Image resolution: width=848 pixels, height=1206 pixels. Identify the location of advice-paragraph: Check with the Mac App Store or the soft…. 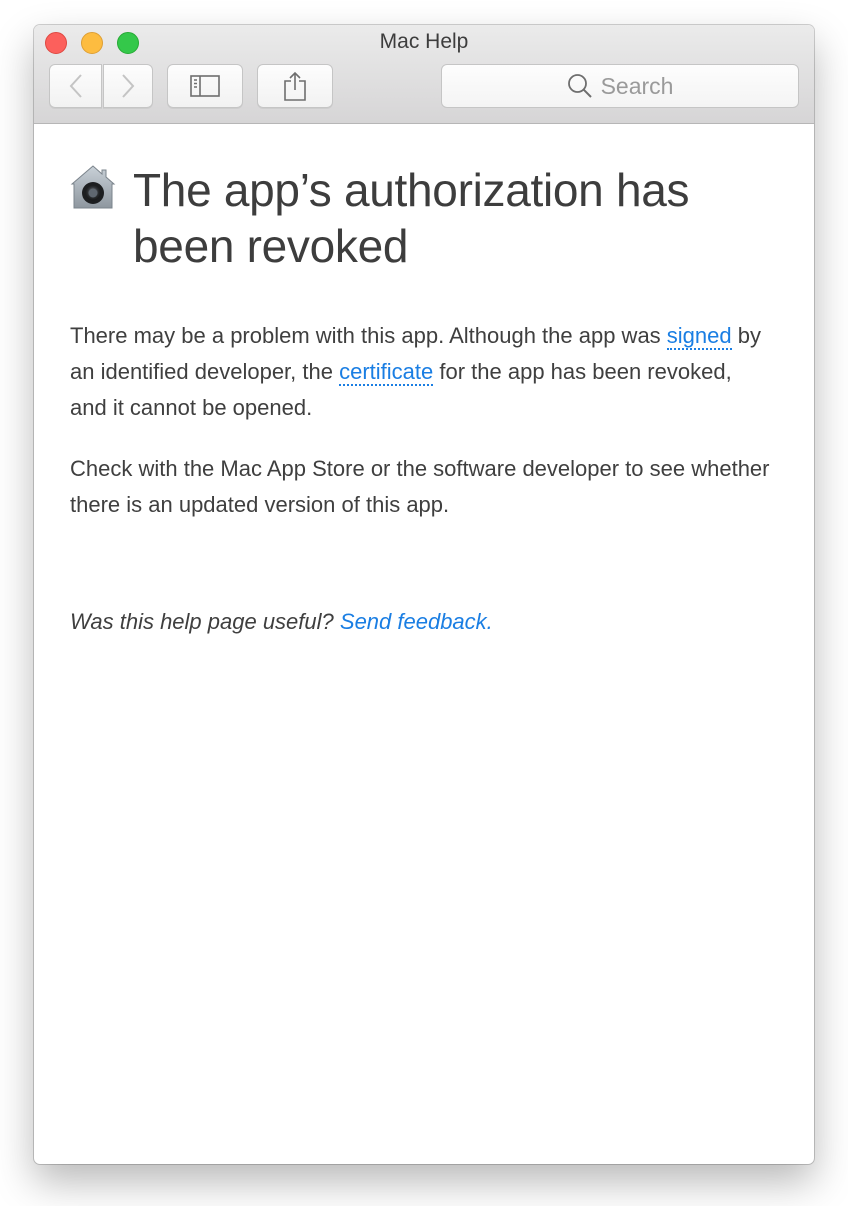
(420, 486).